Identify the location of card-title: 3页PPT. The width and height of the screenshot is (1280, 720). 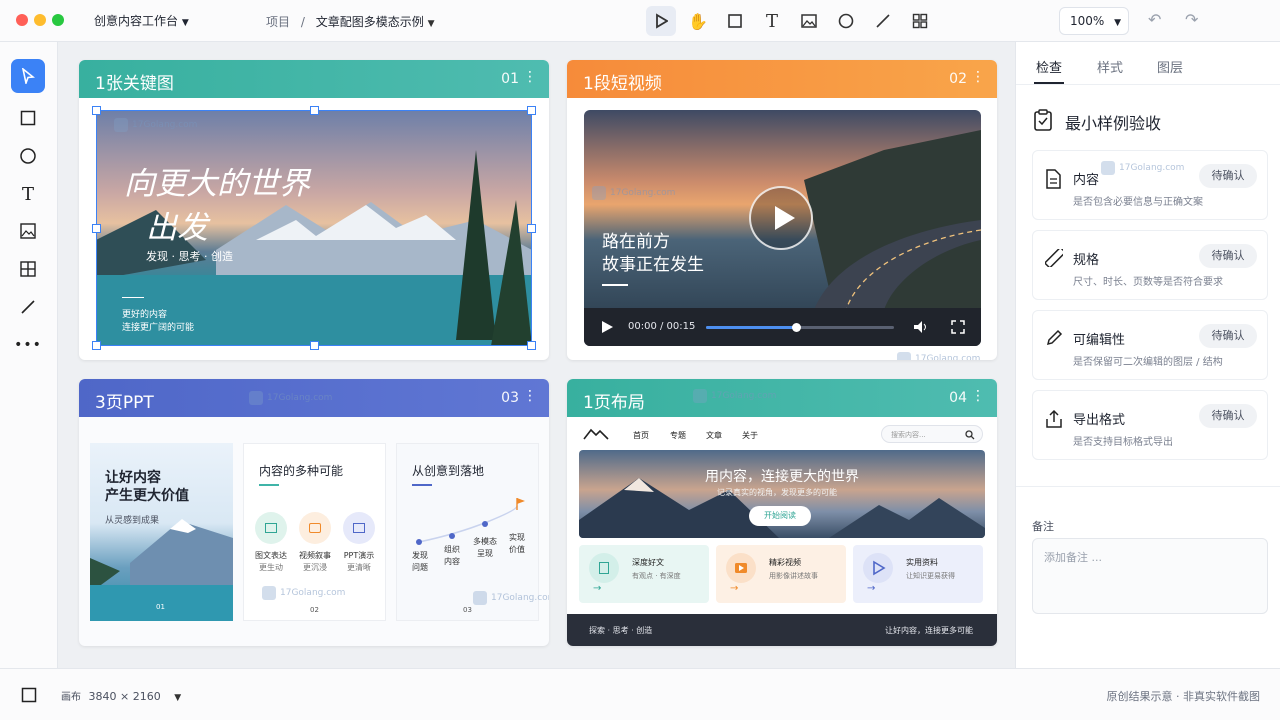
(124, 403).